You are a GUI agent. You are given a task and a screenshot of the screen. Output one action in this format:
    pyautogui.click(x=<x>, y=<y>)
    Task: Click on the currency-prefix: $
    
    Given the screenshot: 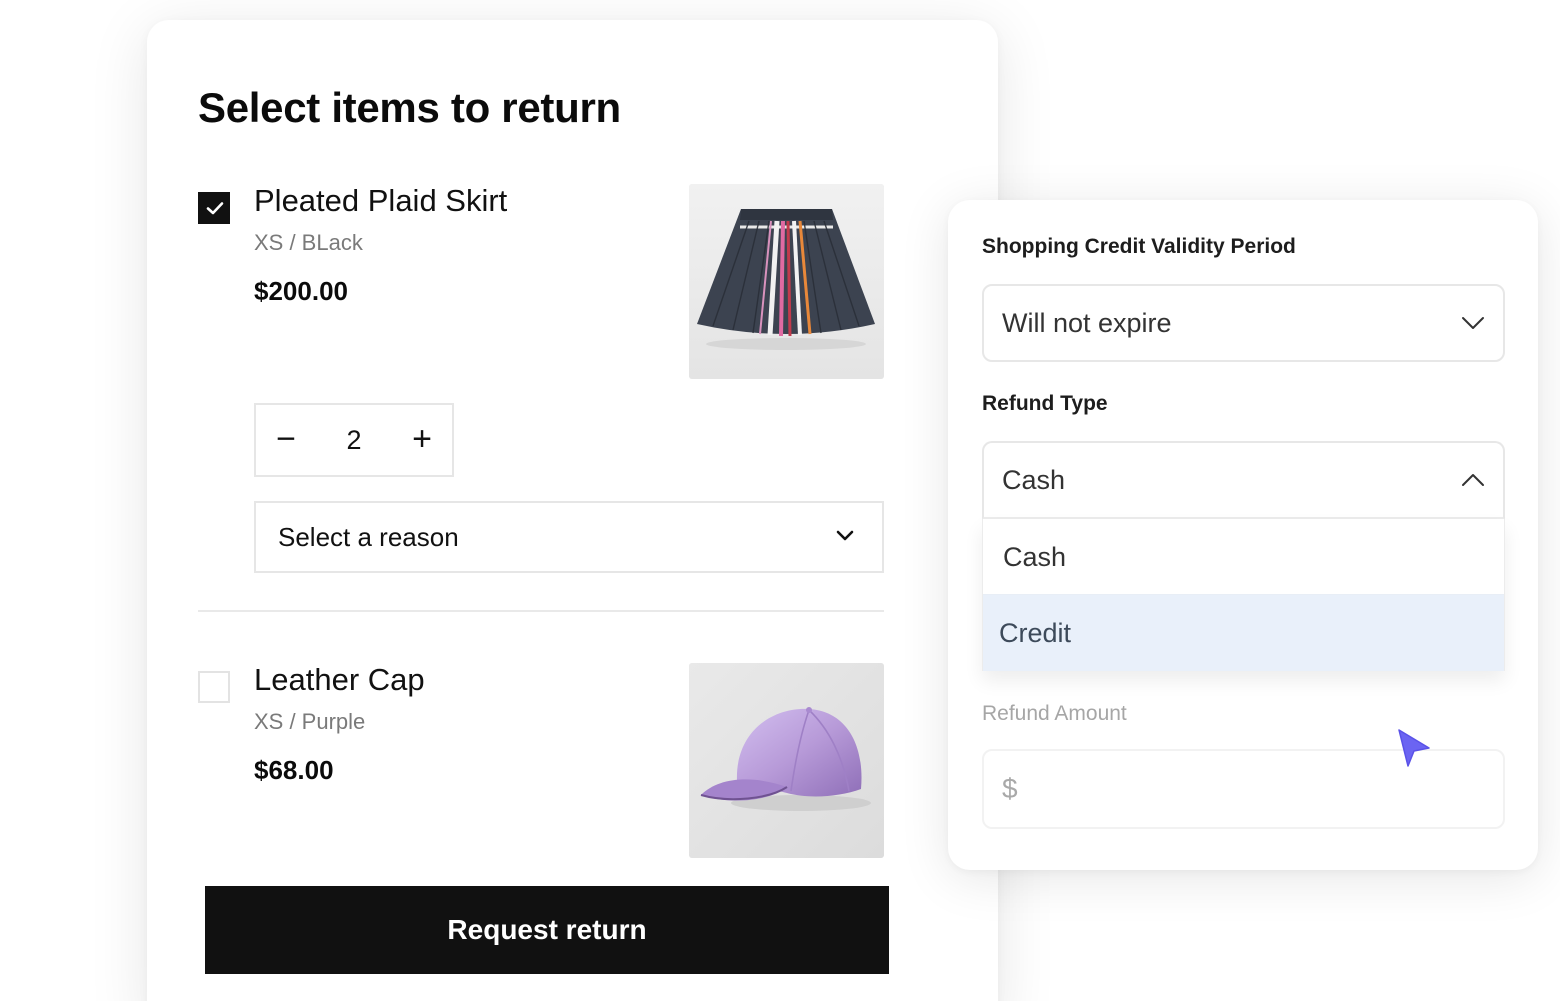 What is the action you would take?
    pyautogui.click(x=1010, y=788)
    